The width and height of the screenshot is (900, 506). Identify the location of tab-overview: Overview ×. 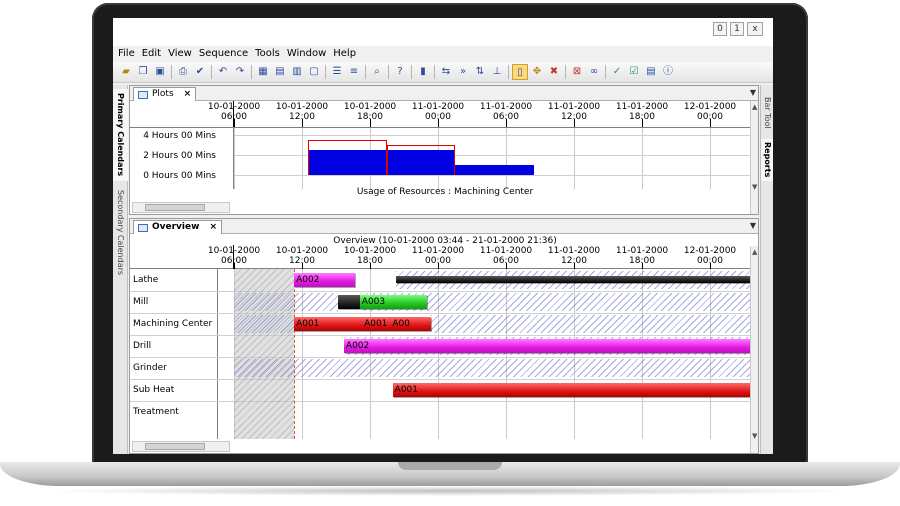
(177, 227).